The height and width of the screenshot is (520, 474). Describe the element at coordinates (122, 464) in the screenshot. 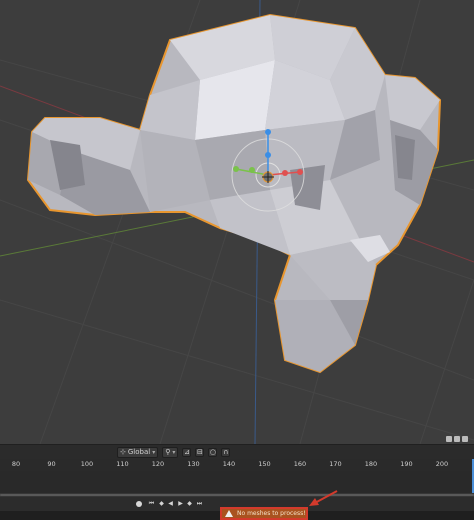

I see `frame-label: 110` at that location.